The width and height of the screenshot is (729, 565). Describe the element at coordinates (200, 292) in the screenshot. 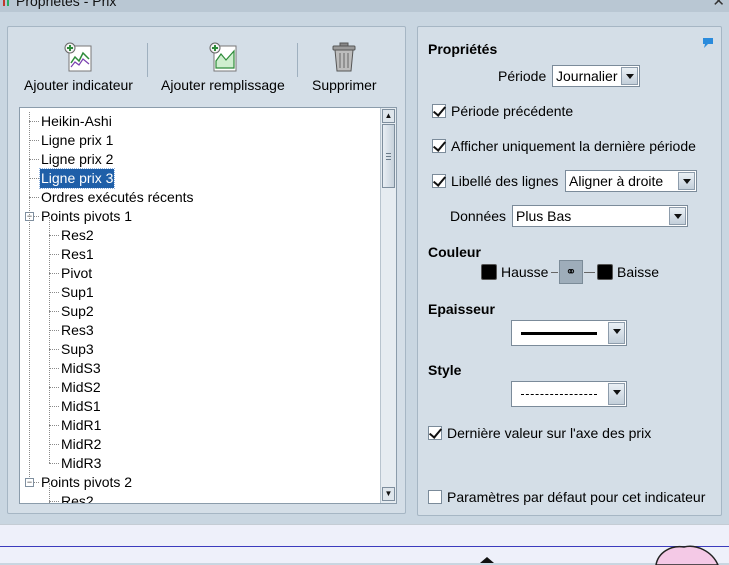

I see `tree-child-item: Sup1` at that location.